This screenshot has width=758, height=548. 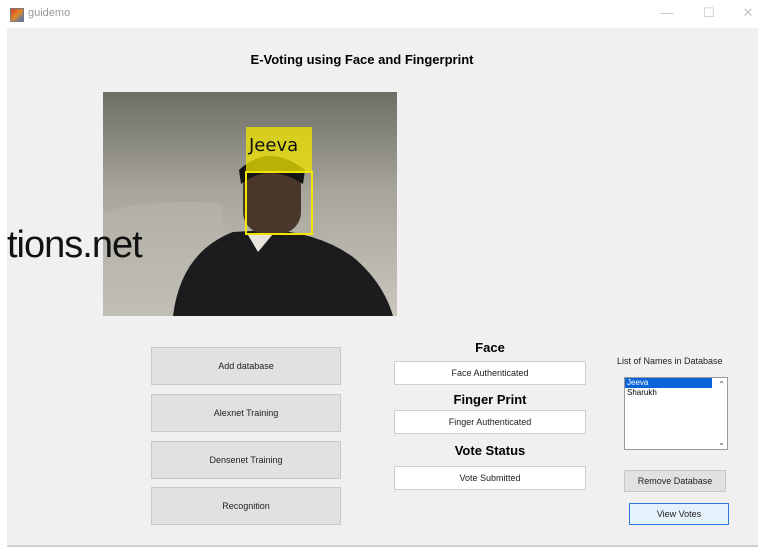 I want to click on matlab-app-icon, so click(x=17, y=15).